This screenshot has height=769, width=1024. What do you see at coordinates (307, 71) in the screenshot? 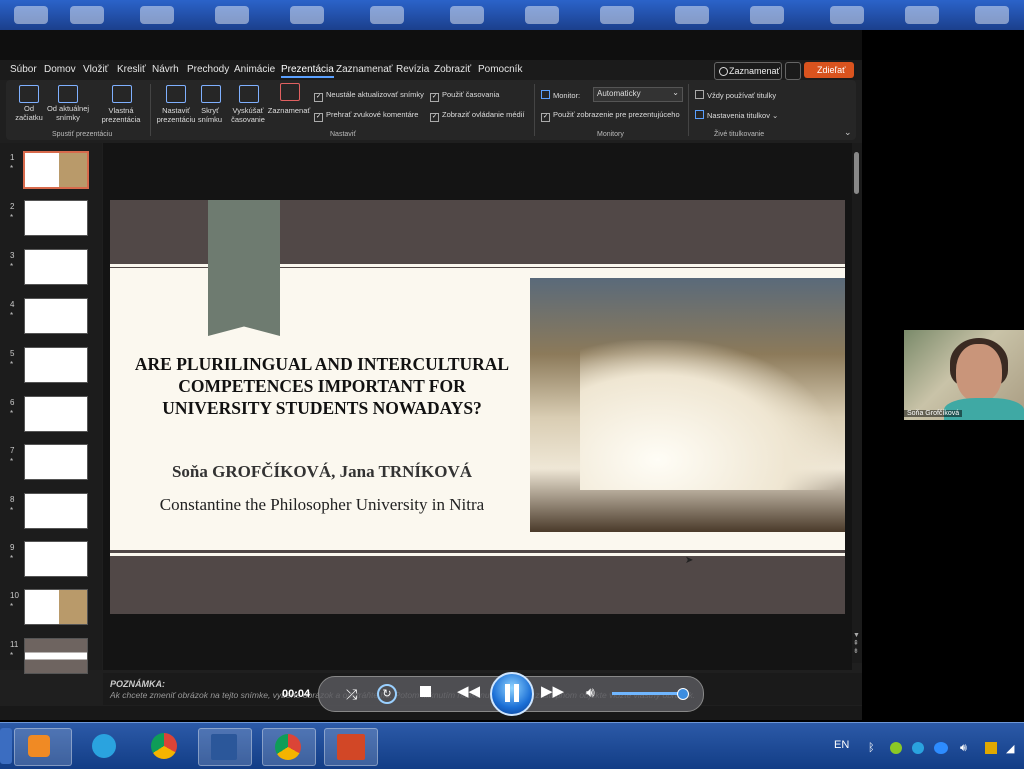
I see `menu-slideshow: Prezentácia` at bounding box center [307, 71].